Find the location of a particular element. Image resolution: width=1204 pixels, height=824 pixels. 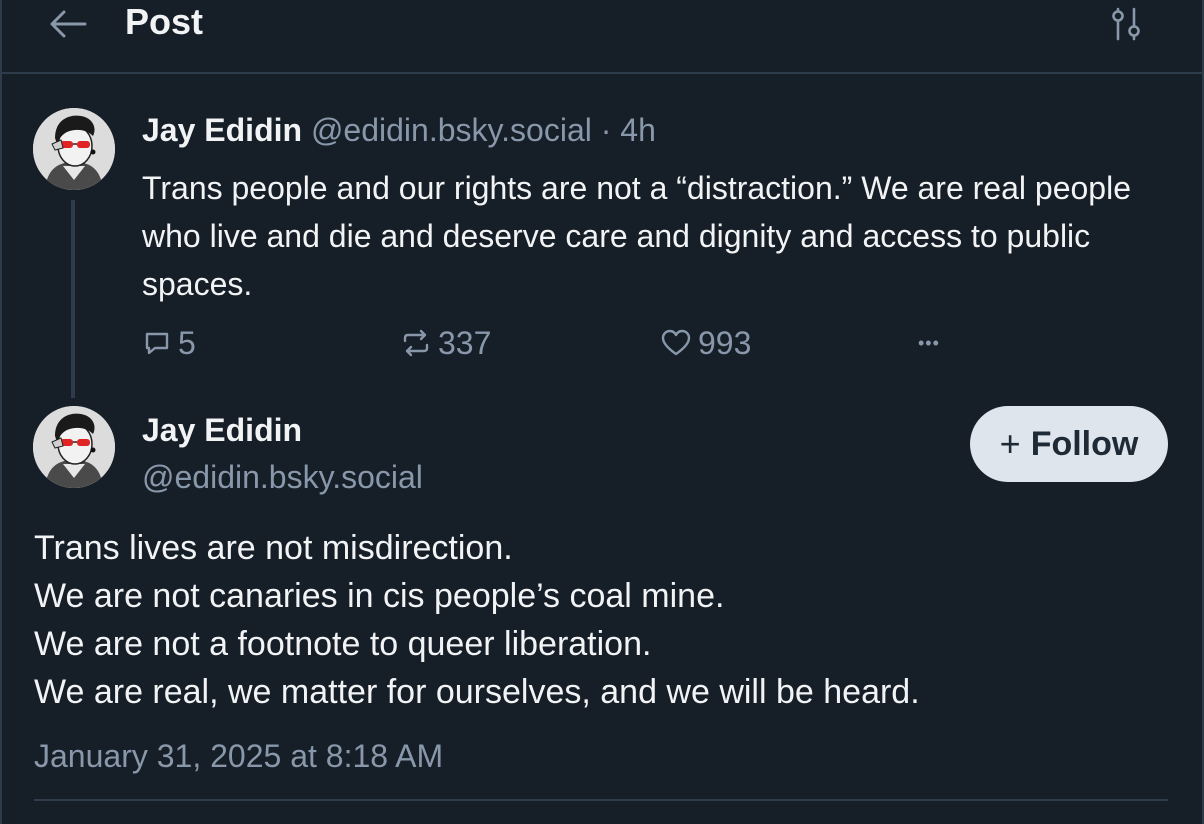

main-author-name: Jay Edidin is located at coordinates (222, 430).